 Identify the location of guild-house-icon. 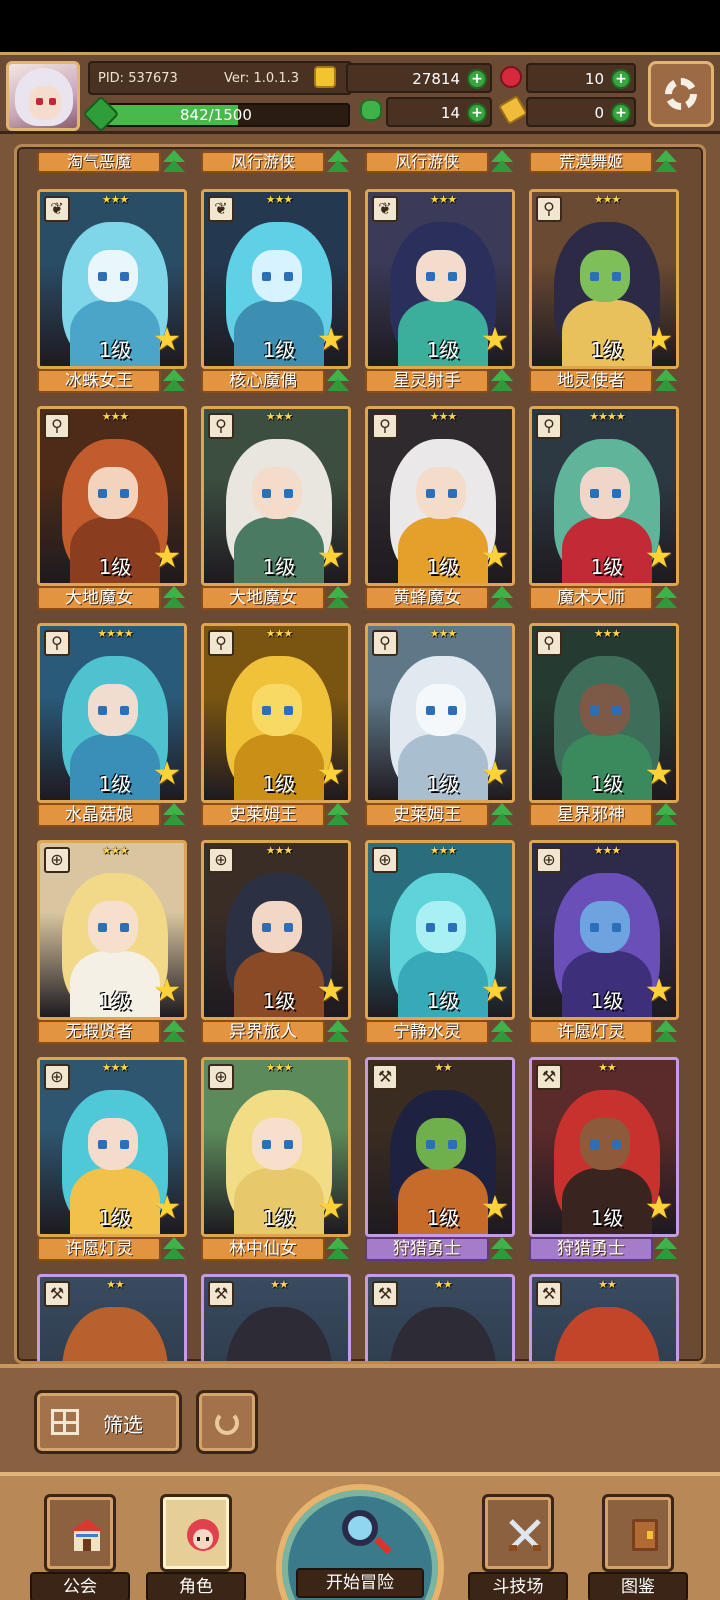
(87, 1535).